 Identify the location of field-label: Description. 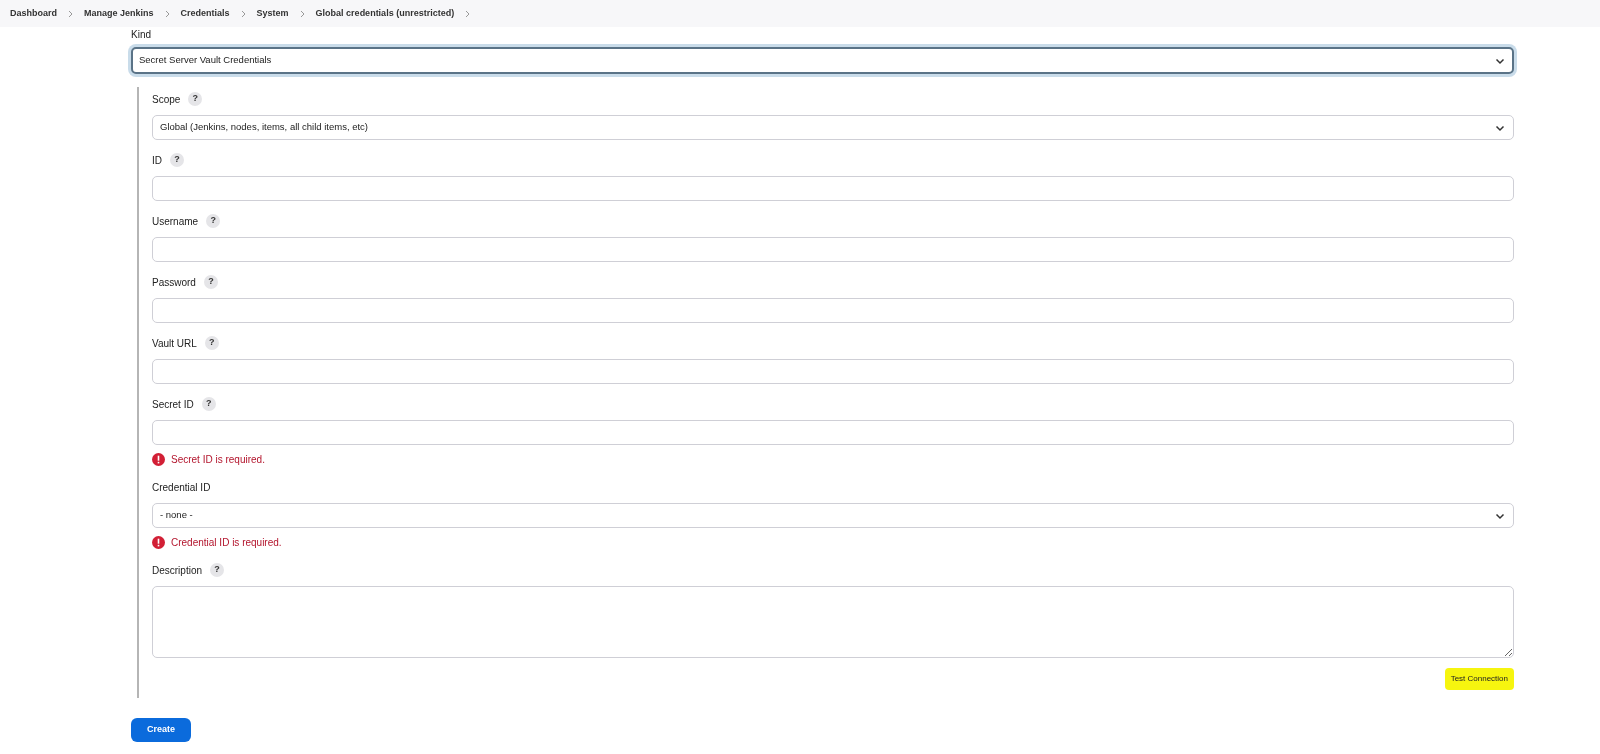
(177, 570).